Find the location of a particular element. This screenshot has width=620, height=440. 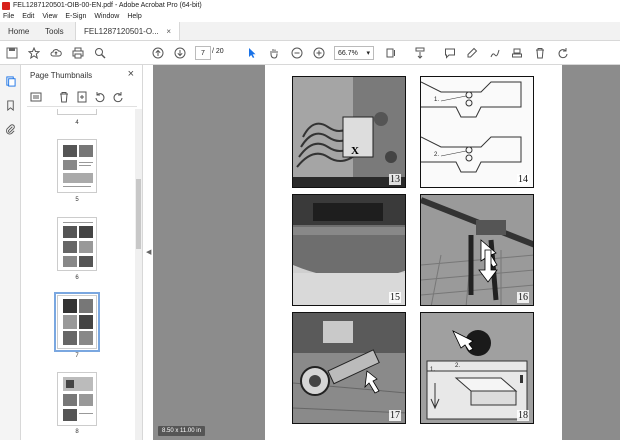

menu-bar: File Edit View E-Sign Window Help is located at coordinates (310, 16).